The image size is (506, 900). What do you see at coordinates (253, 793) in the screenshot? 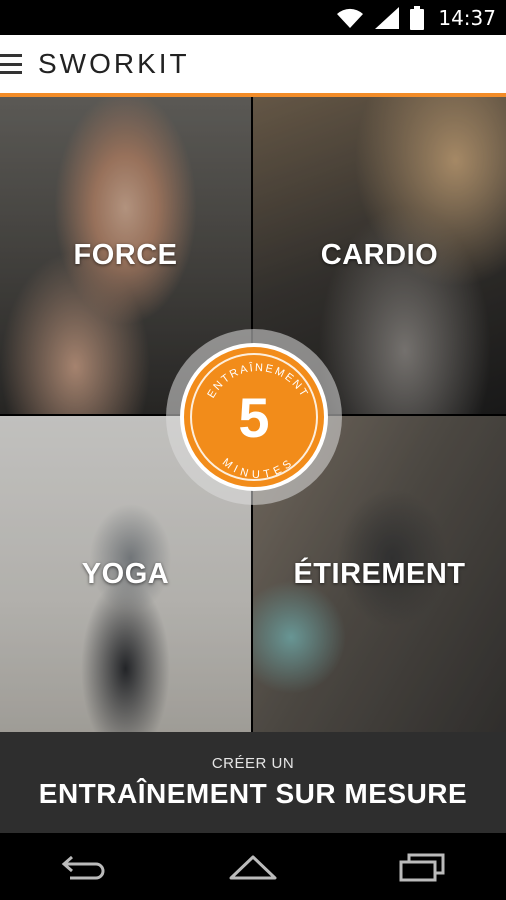
I see `custom-workout-title: ENTRAÎNEMENT SUR MESURE` at bounding box center [253, 793].